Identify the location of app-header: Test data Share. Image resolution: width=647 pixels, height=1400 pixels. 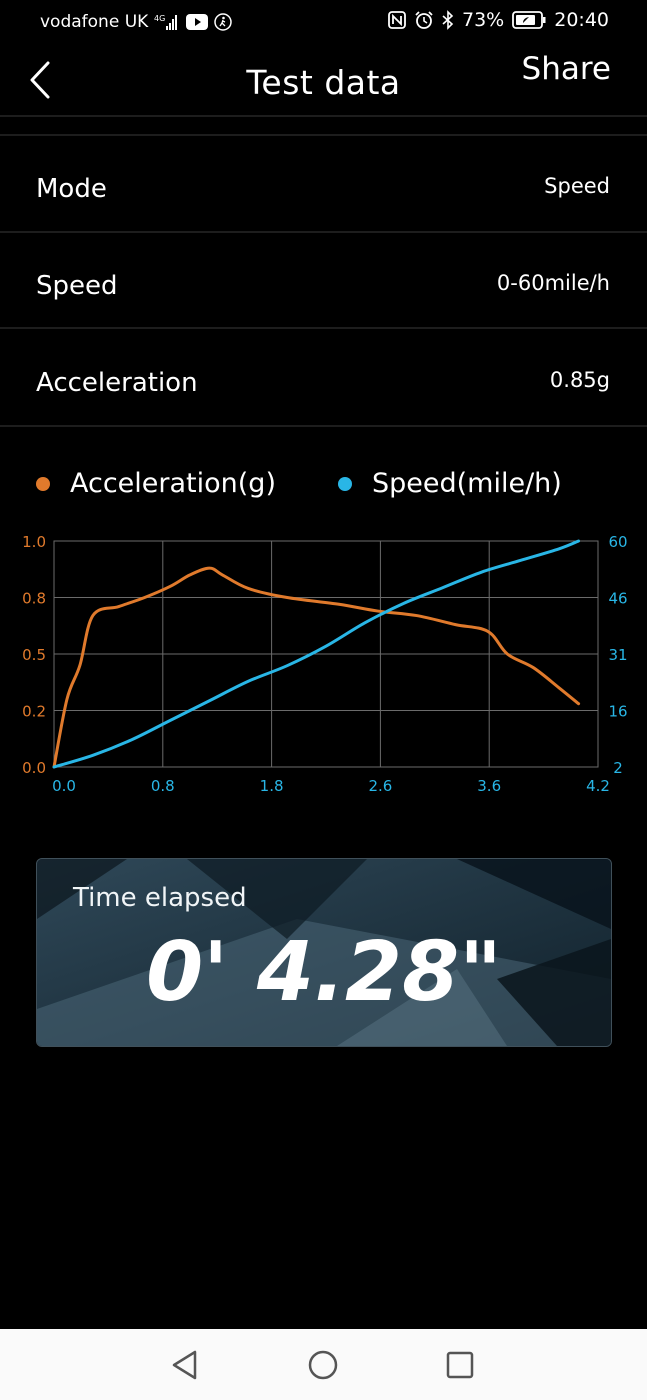
(323, 81).